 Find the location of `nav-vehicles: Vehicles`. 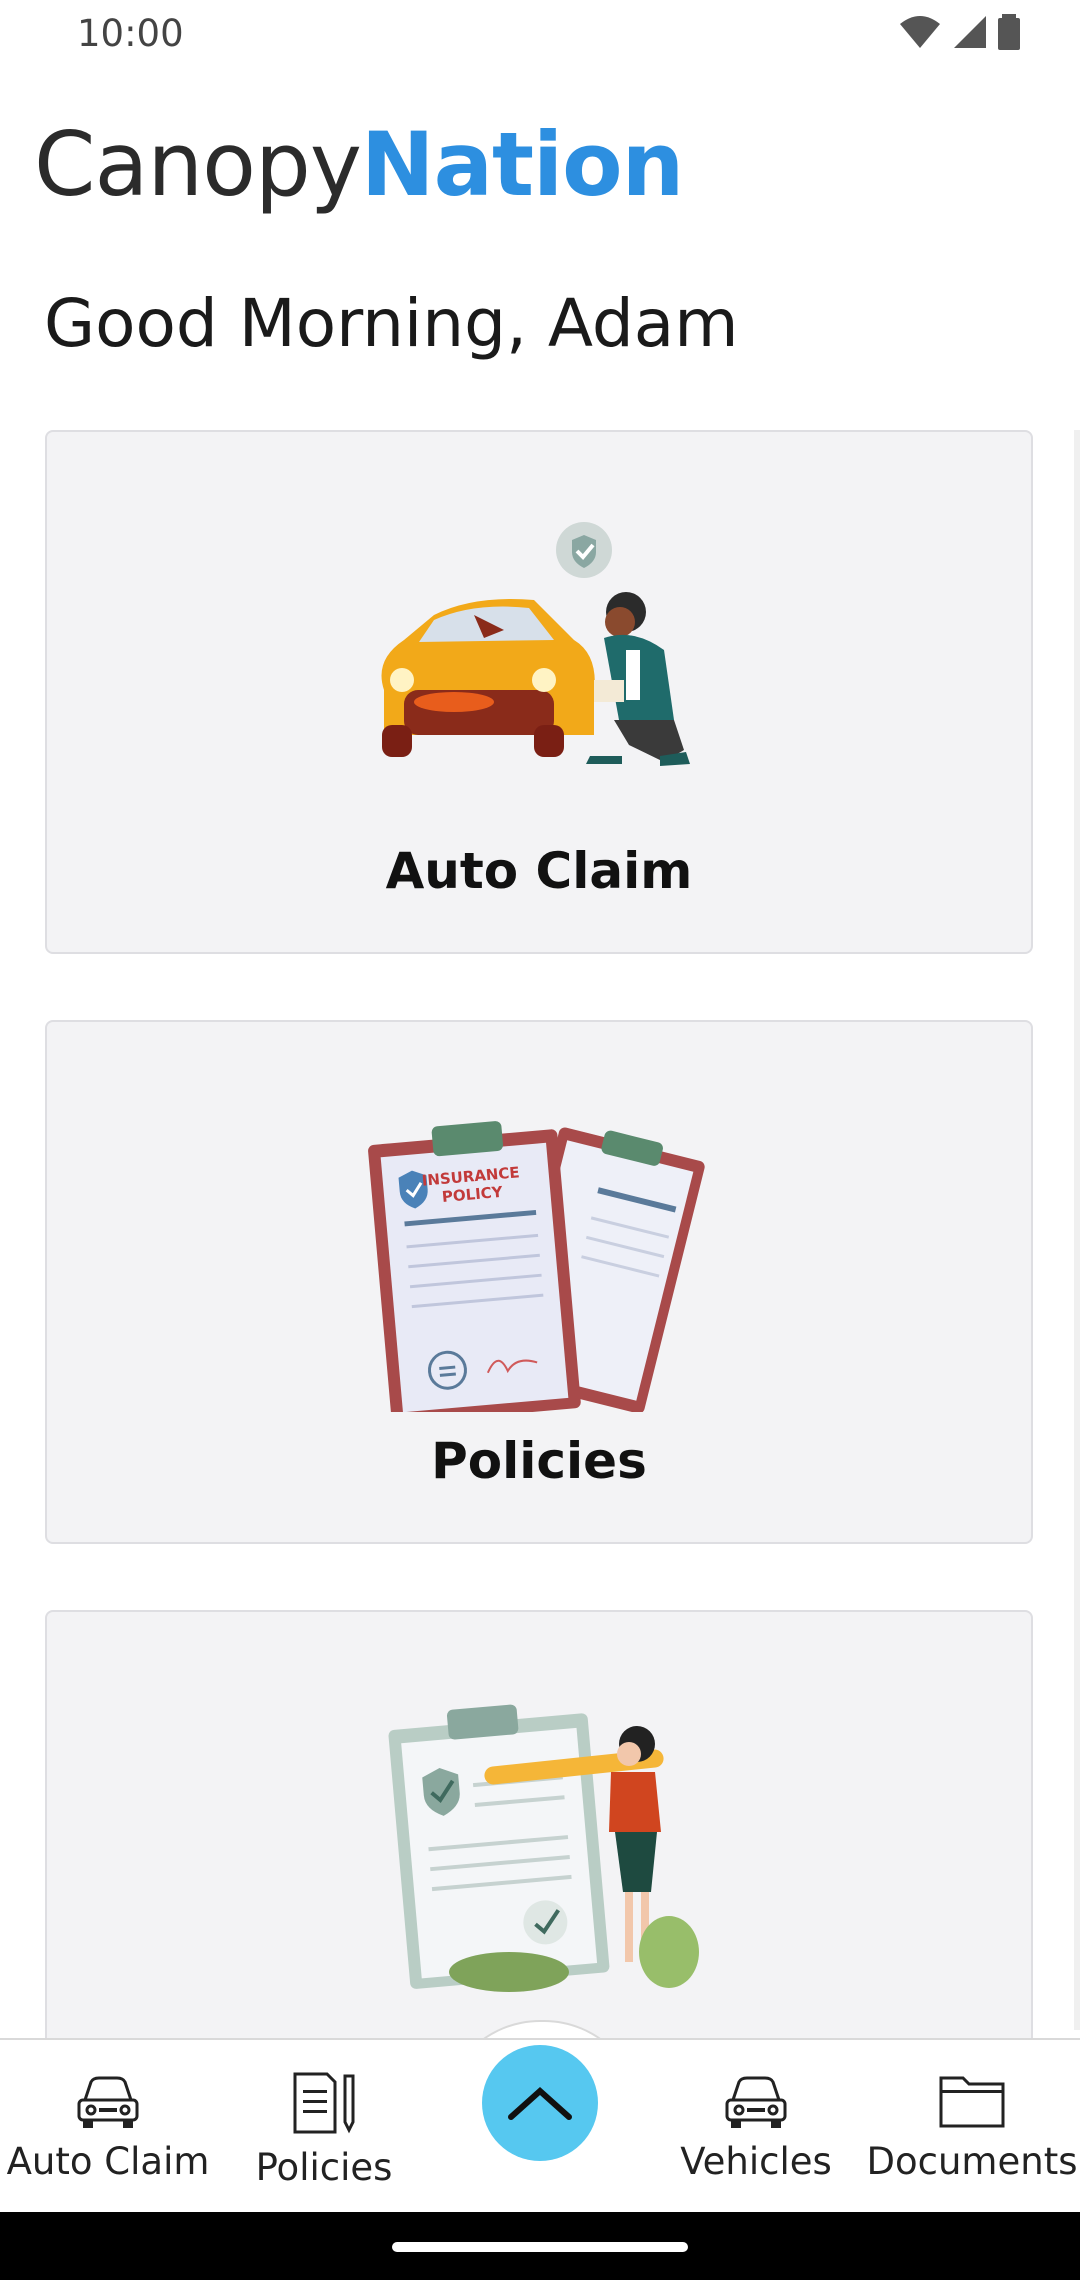

nav-vehicles: Vehicles is located at coordinates (756, 2126).